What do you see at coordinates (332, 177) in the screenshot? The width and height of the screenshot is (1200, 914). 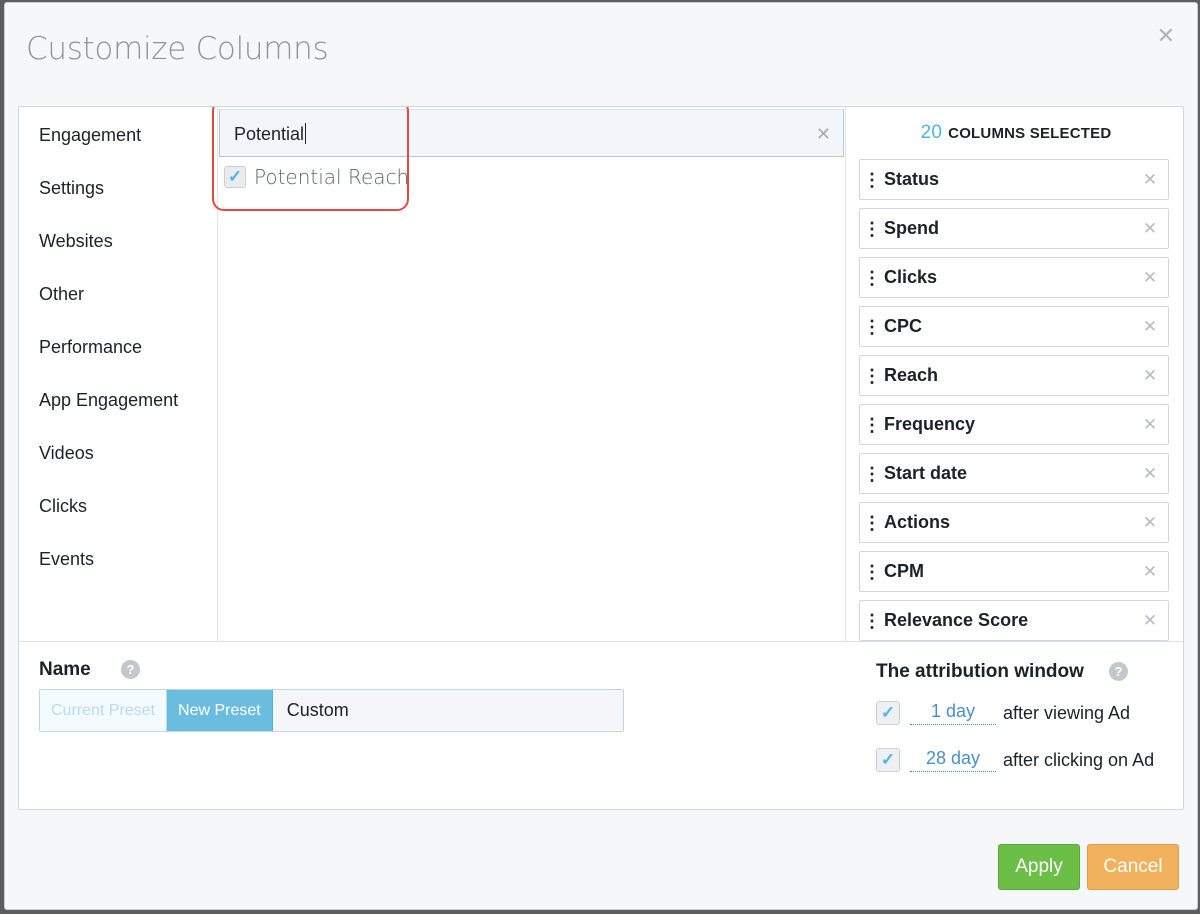 I see `result-label: Potential Reach` at bounding box center [332, 177].